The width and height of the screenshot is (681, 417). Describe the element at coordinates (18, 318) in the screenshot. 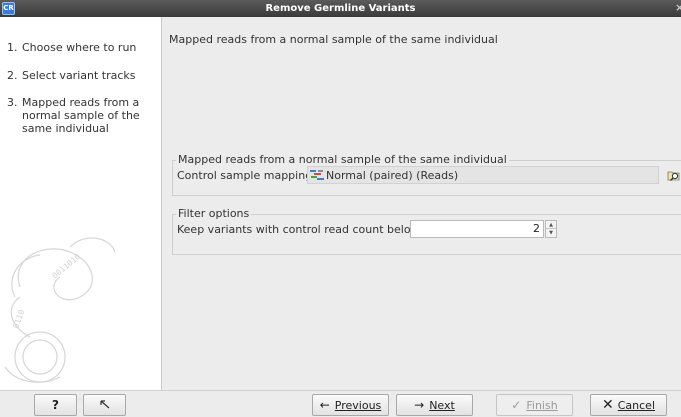

I see `svg-text: 0110` at that location.